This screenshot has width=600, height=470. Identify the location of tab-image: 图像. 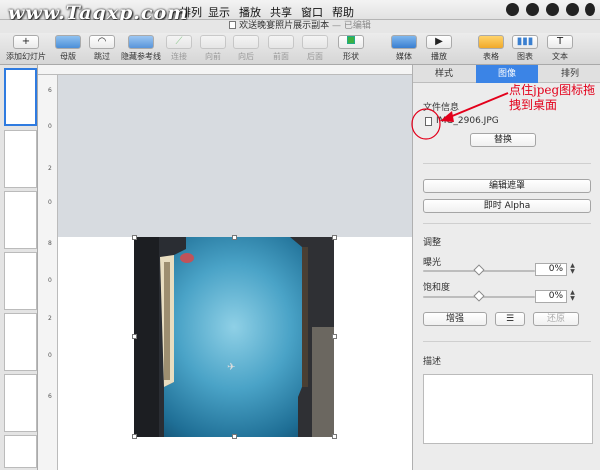
(507, 74).